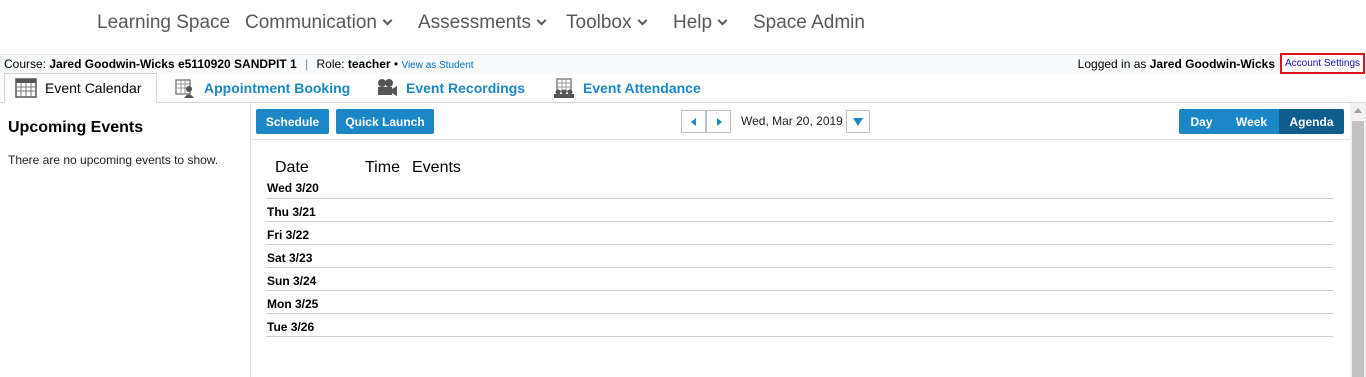 The width and height of the screenshot is (1366, 377). I want to click on column-header-events: Events, so click(436, 167).